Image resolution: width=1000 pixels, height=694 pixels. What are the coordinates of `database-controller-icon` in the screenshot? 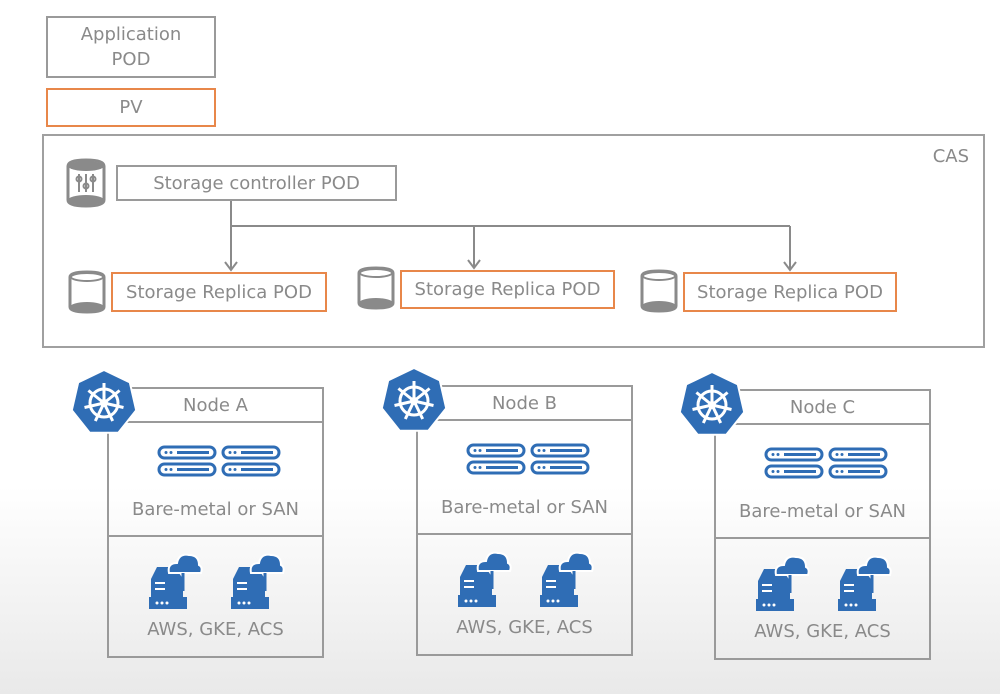 It's located at (86, 183).